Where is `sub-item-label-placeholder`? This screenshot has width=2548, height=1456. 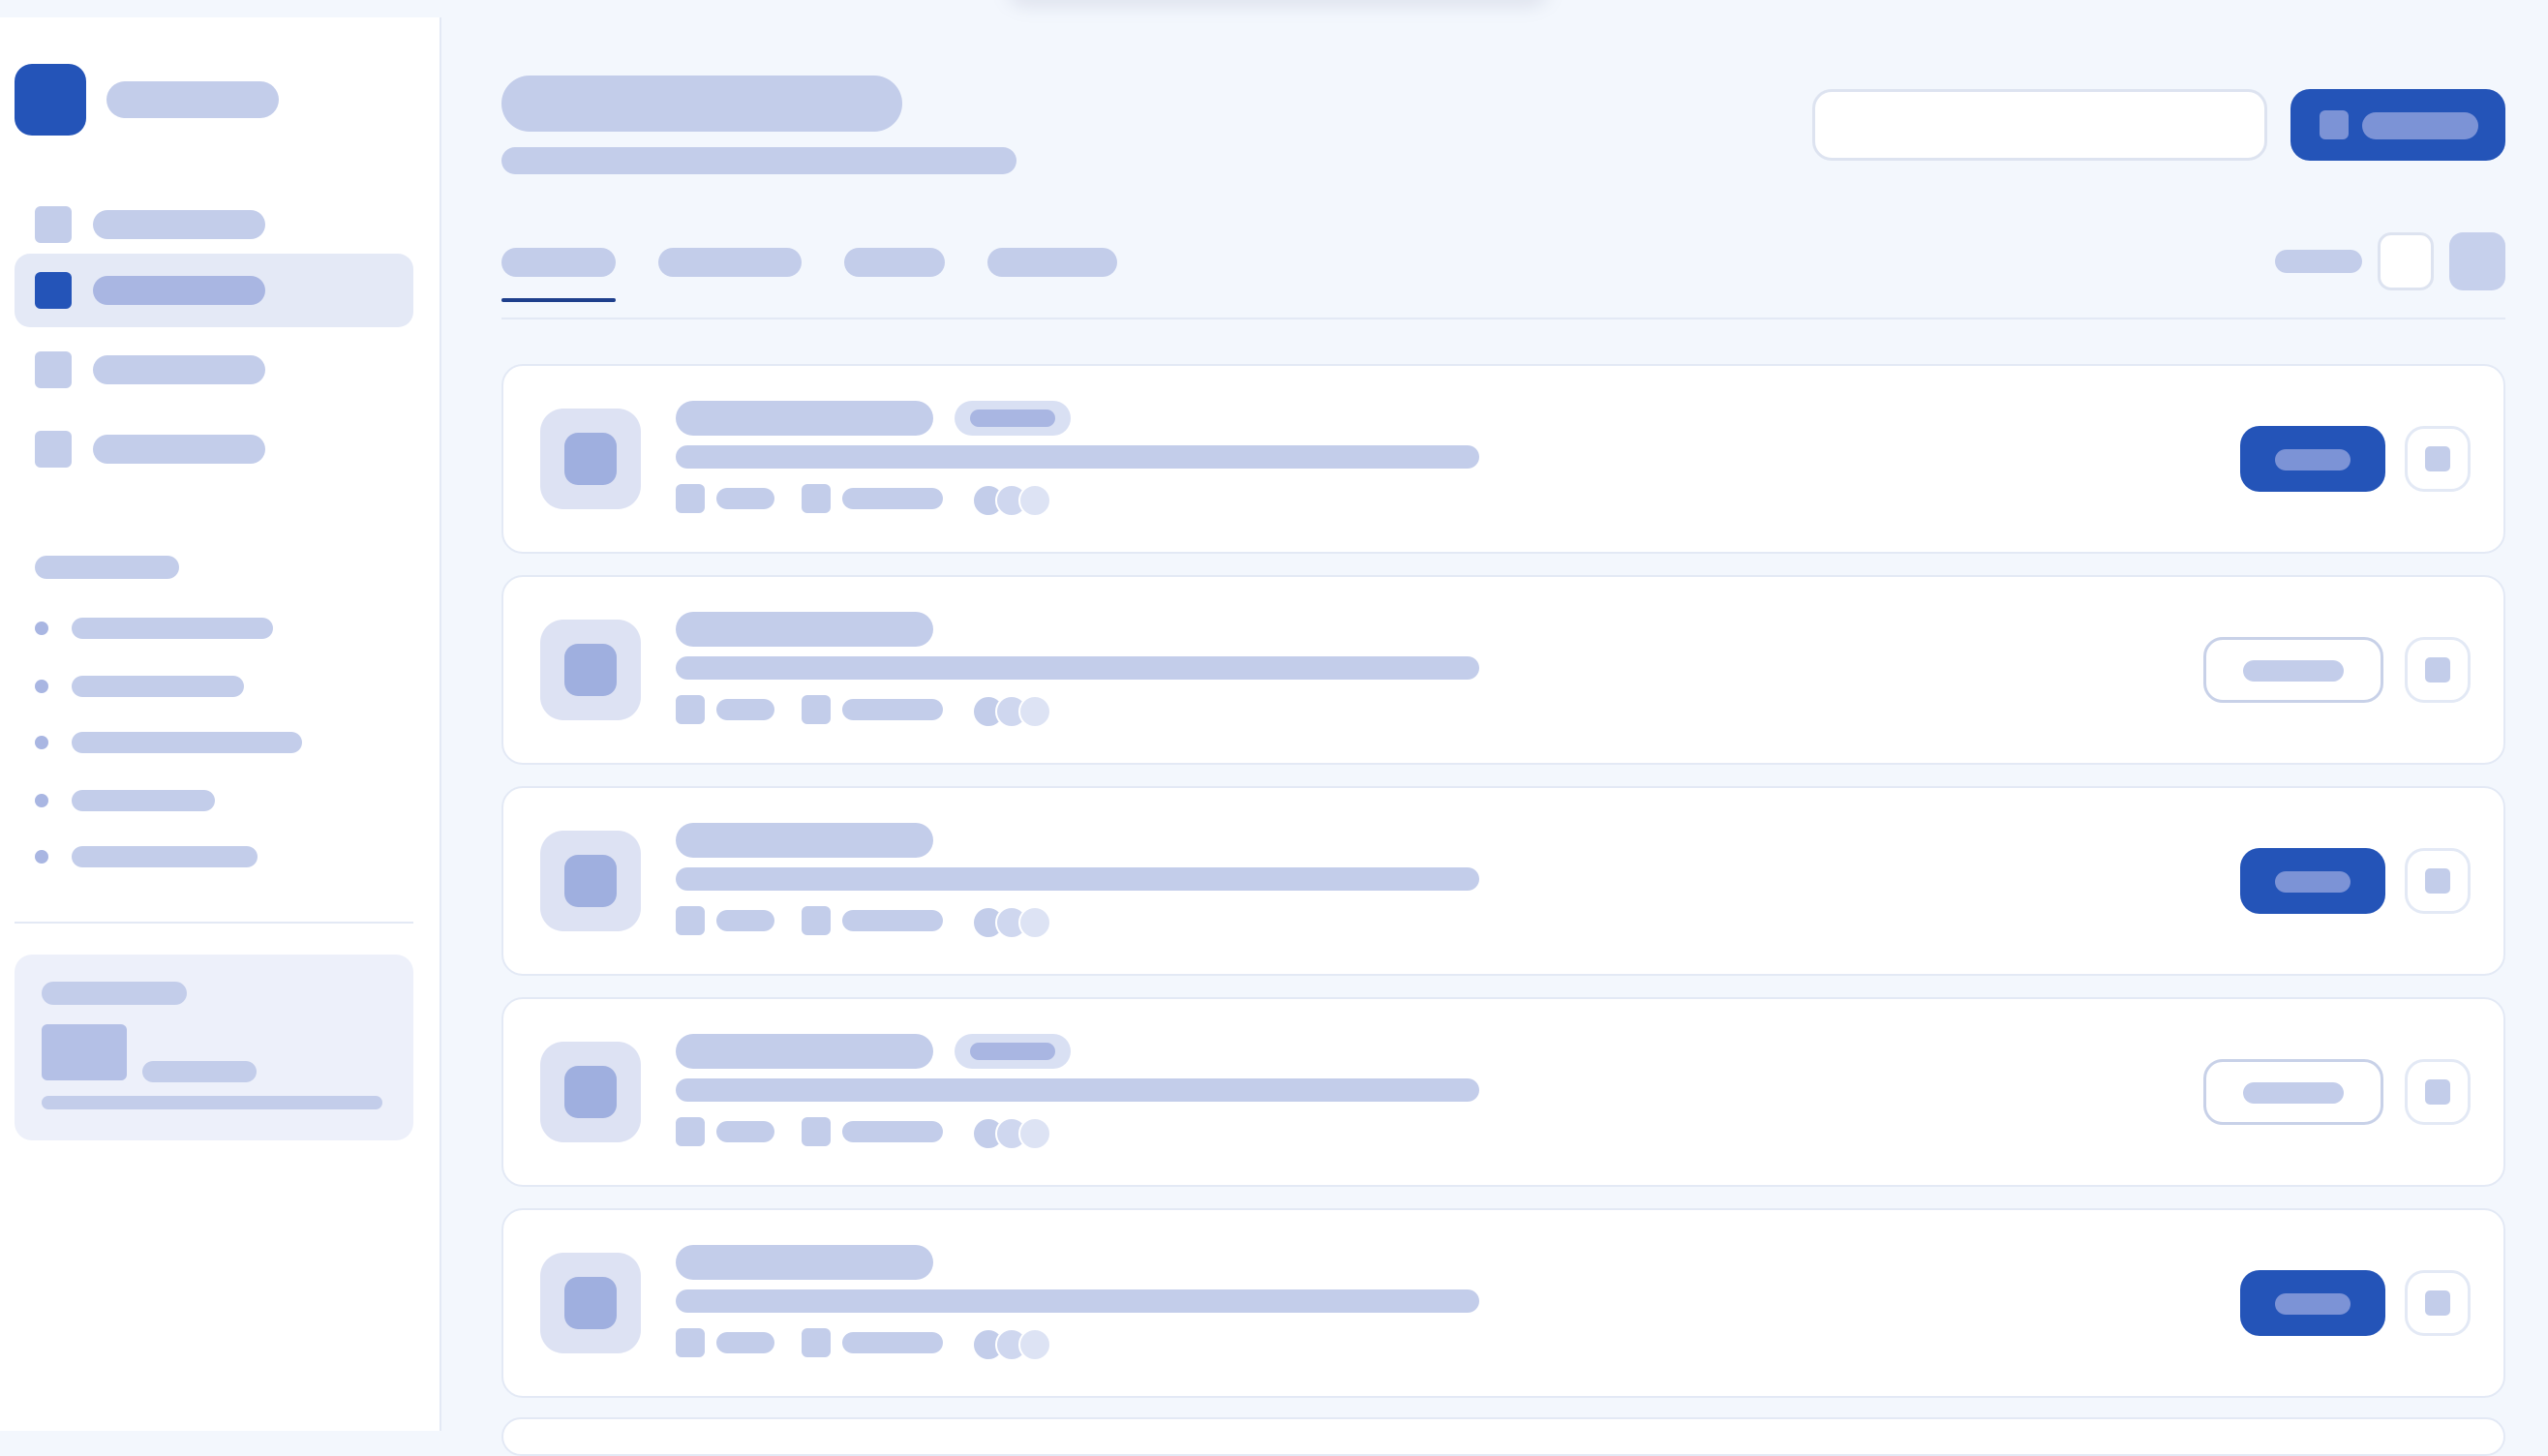
sub-item-label-placeholder is located at coordinates (172, 629).